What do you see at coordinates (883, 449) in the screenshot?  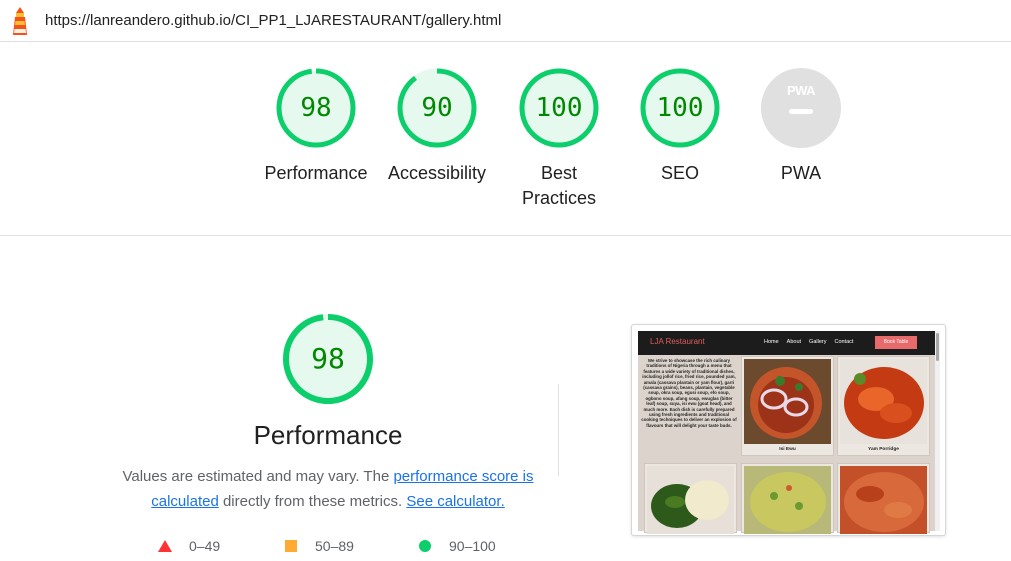 I see `thumb-caption: Yam Porridge` at bounding box center [883, 449].